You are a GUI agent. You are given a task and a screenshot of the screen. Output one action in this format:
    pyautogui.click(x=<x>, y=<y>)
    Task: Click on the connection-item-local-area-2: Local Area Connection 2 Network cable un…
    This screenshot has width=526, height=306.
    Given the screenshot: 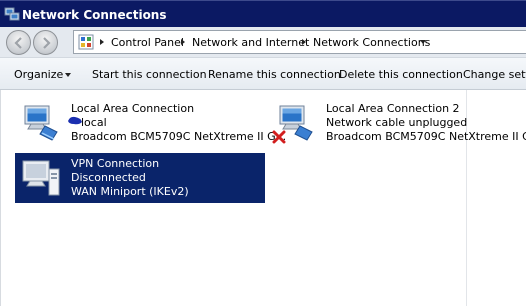 What is the action you would take?
    pyautogui.click(x=398, y=123)
    